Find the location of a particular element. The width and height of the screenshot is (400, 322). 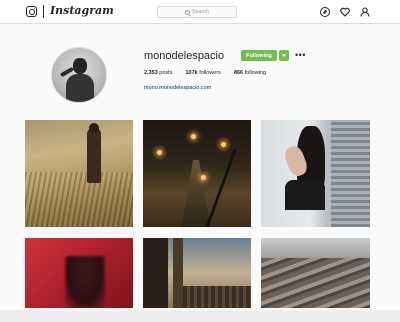

profile-stats: 2,353 posts 107k followers 866 following is located at coordinates (205, 73).